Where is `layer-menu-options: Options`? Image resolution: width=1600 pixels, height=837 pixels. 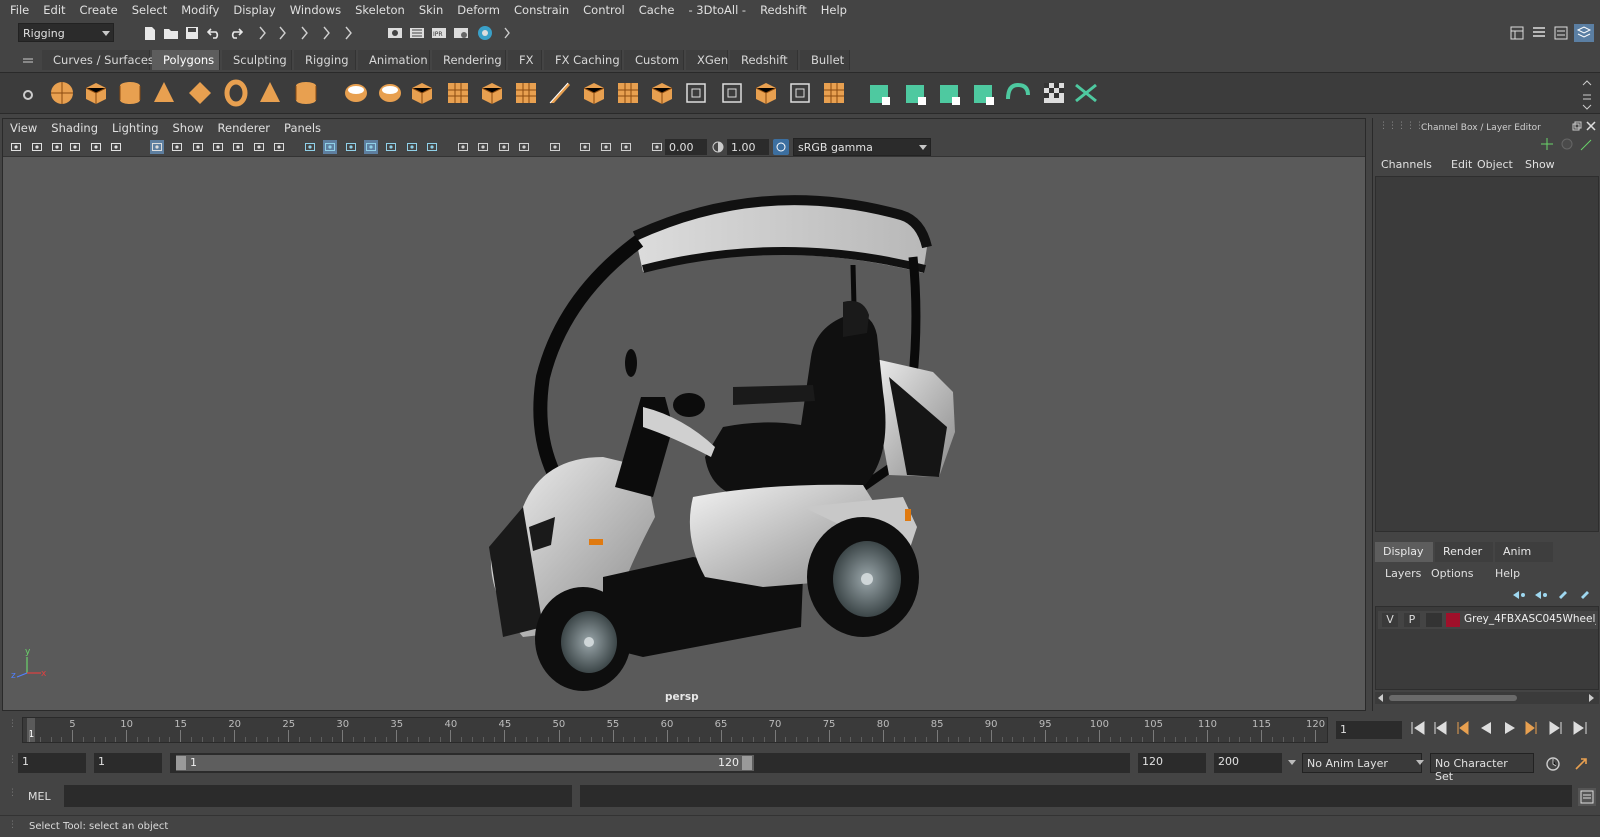 layer-menu-options: Options is located at coordinates (1452, 573).